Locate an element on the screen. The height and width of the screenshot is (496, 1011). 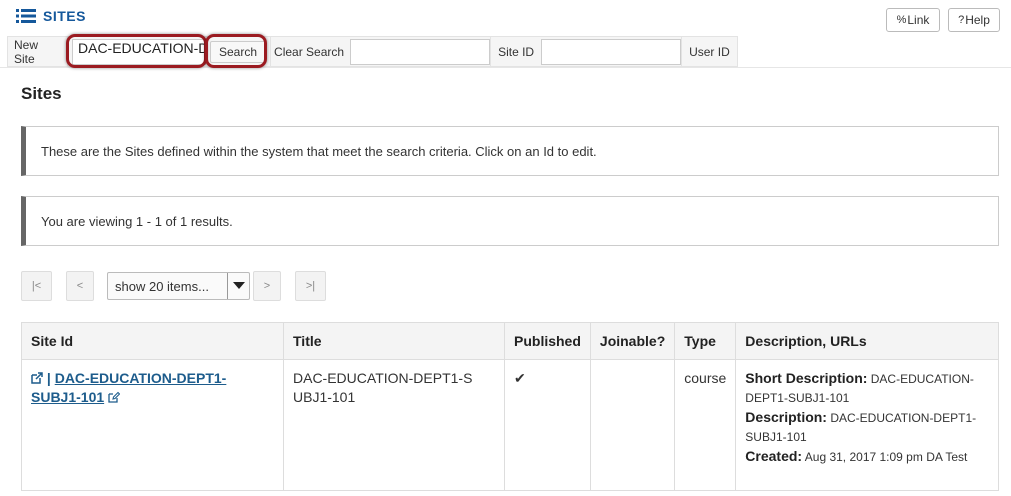
search-input: DAC-EDUCATION-D is located at coordinates (139, 51).